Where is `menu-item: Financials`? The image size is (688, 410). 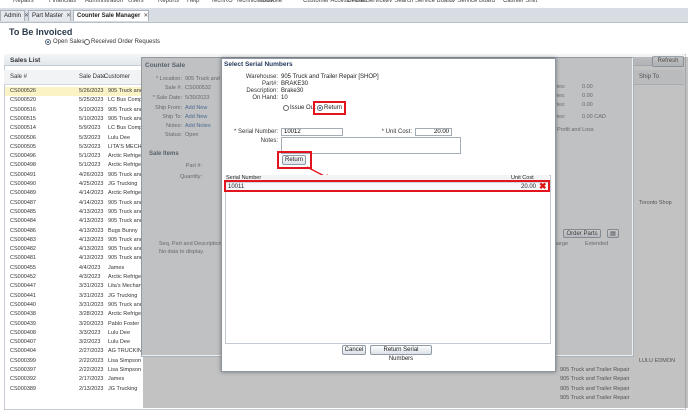 menu-item: Financials is located at coordinates (62, 2).